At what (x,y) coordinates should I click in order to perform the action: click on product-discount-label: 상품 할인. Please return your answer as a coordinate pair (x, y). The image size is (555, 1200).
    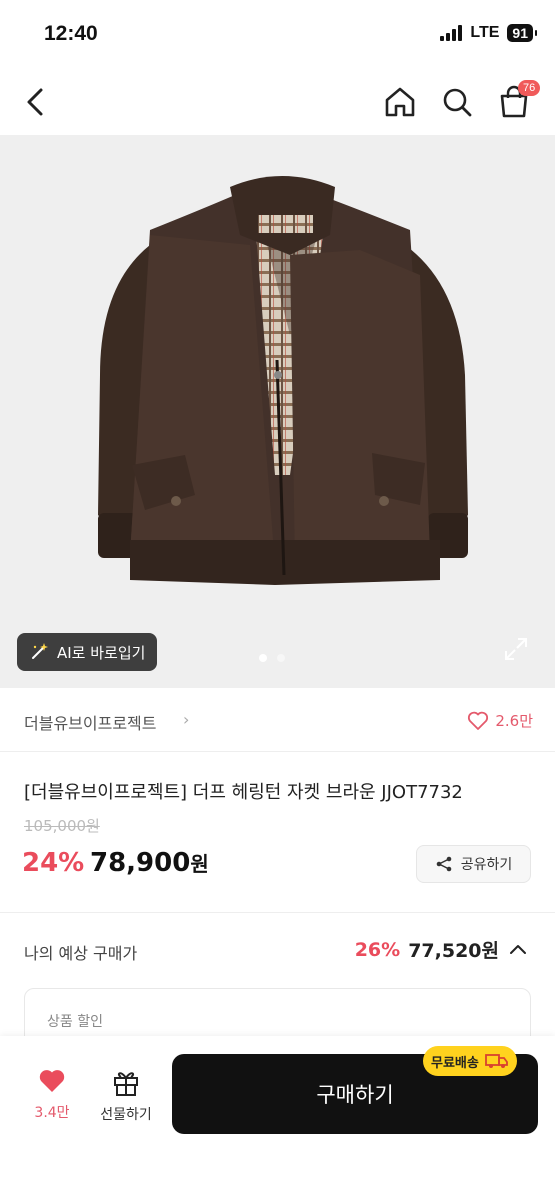
    Looking at the image, I should click on (75, 1022).